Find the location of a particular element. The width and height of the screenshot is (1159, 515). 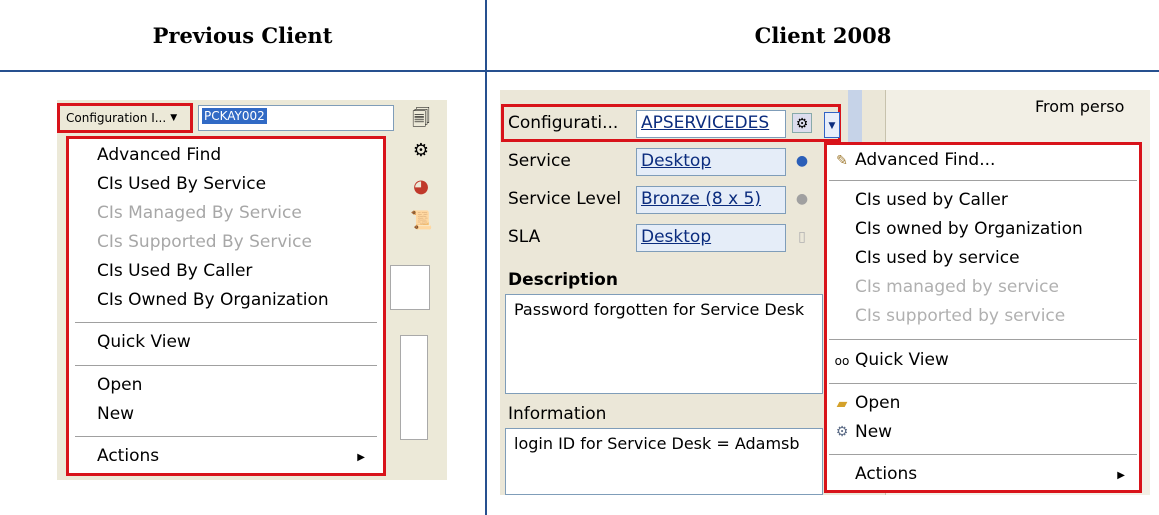

service-icon: ⚙ is located at coordinates (421, 151).